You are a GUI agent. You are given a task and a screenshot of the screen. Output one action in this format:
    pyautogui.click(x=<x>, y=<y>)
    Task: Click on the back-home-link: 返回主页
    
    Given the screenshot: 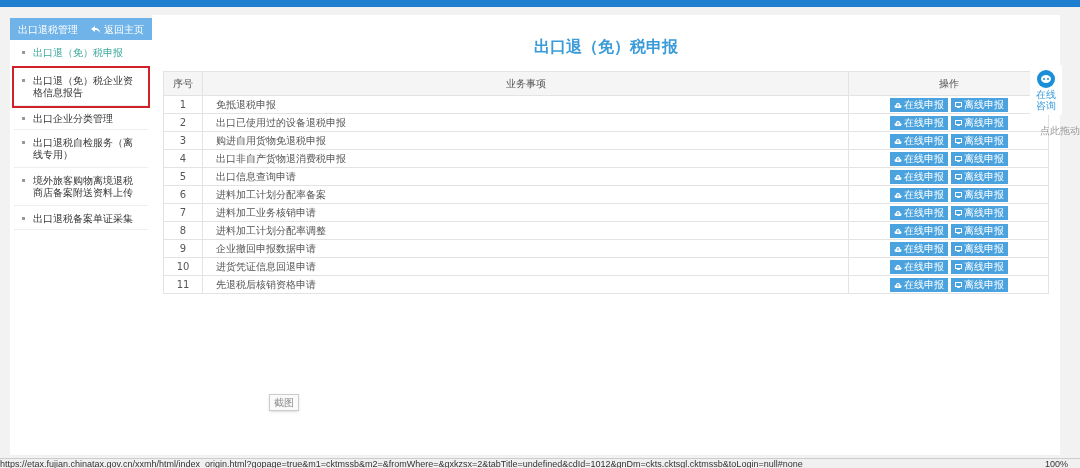 What is the action you would take?
    pyautogui.click(x=117, y=29)
    